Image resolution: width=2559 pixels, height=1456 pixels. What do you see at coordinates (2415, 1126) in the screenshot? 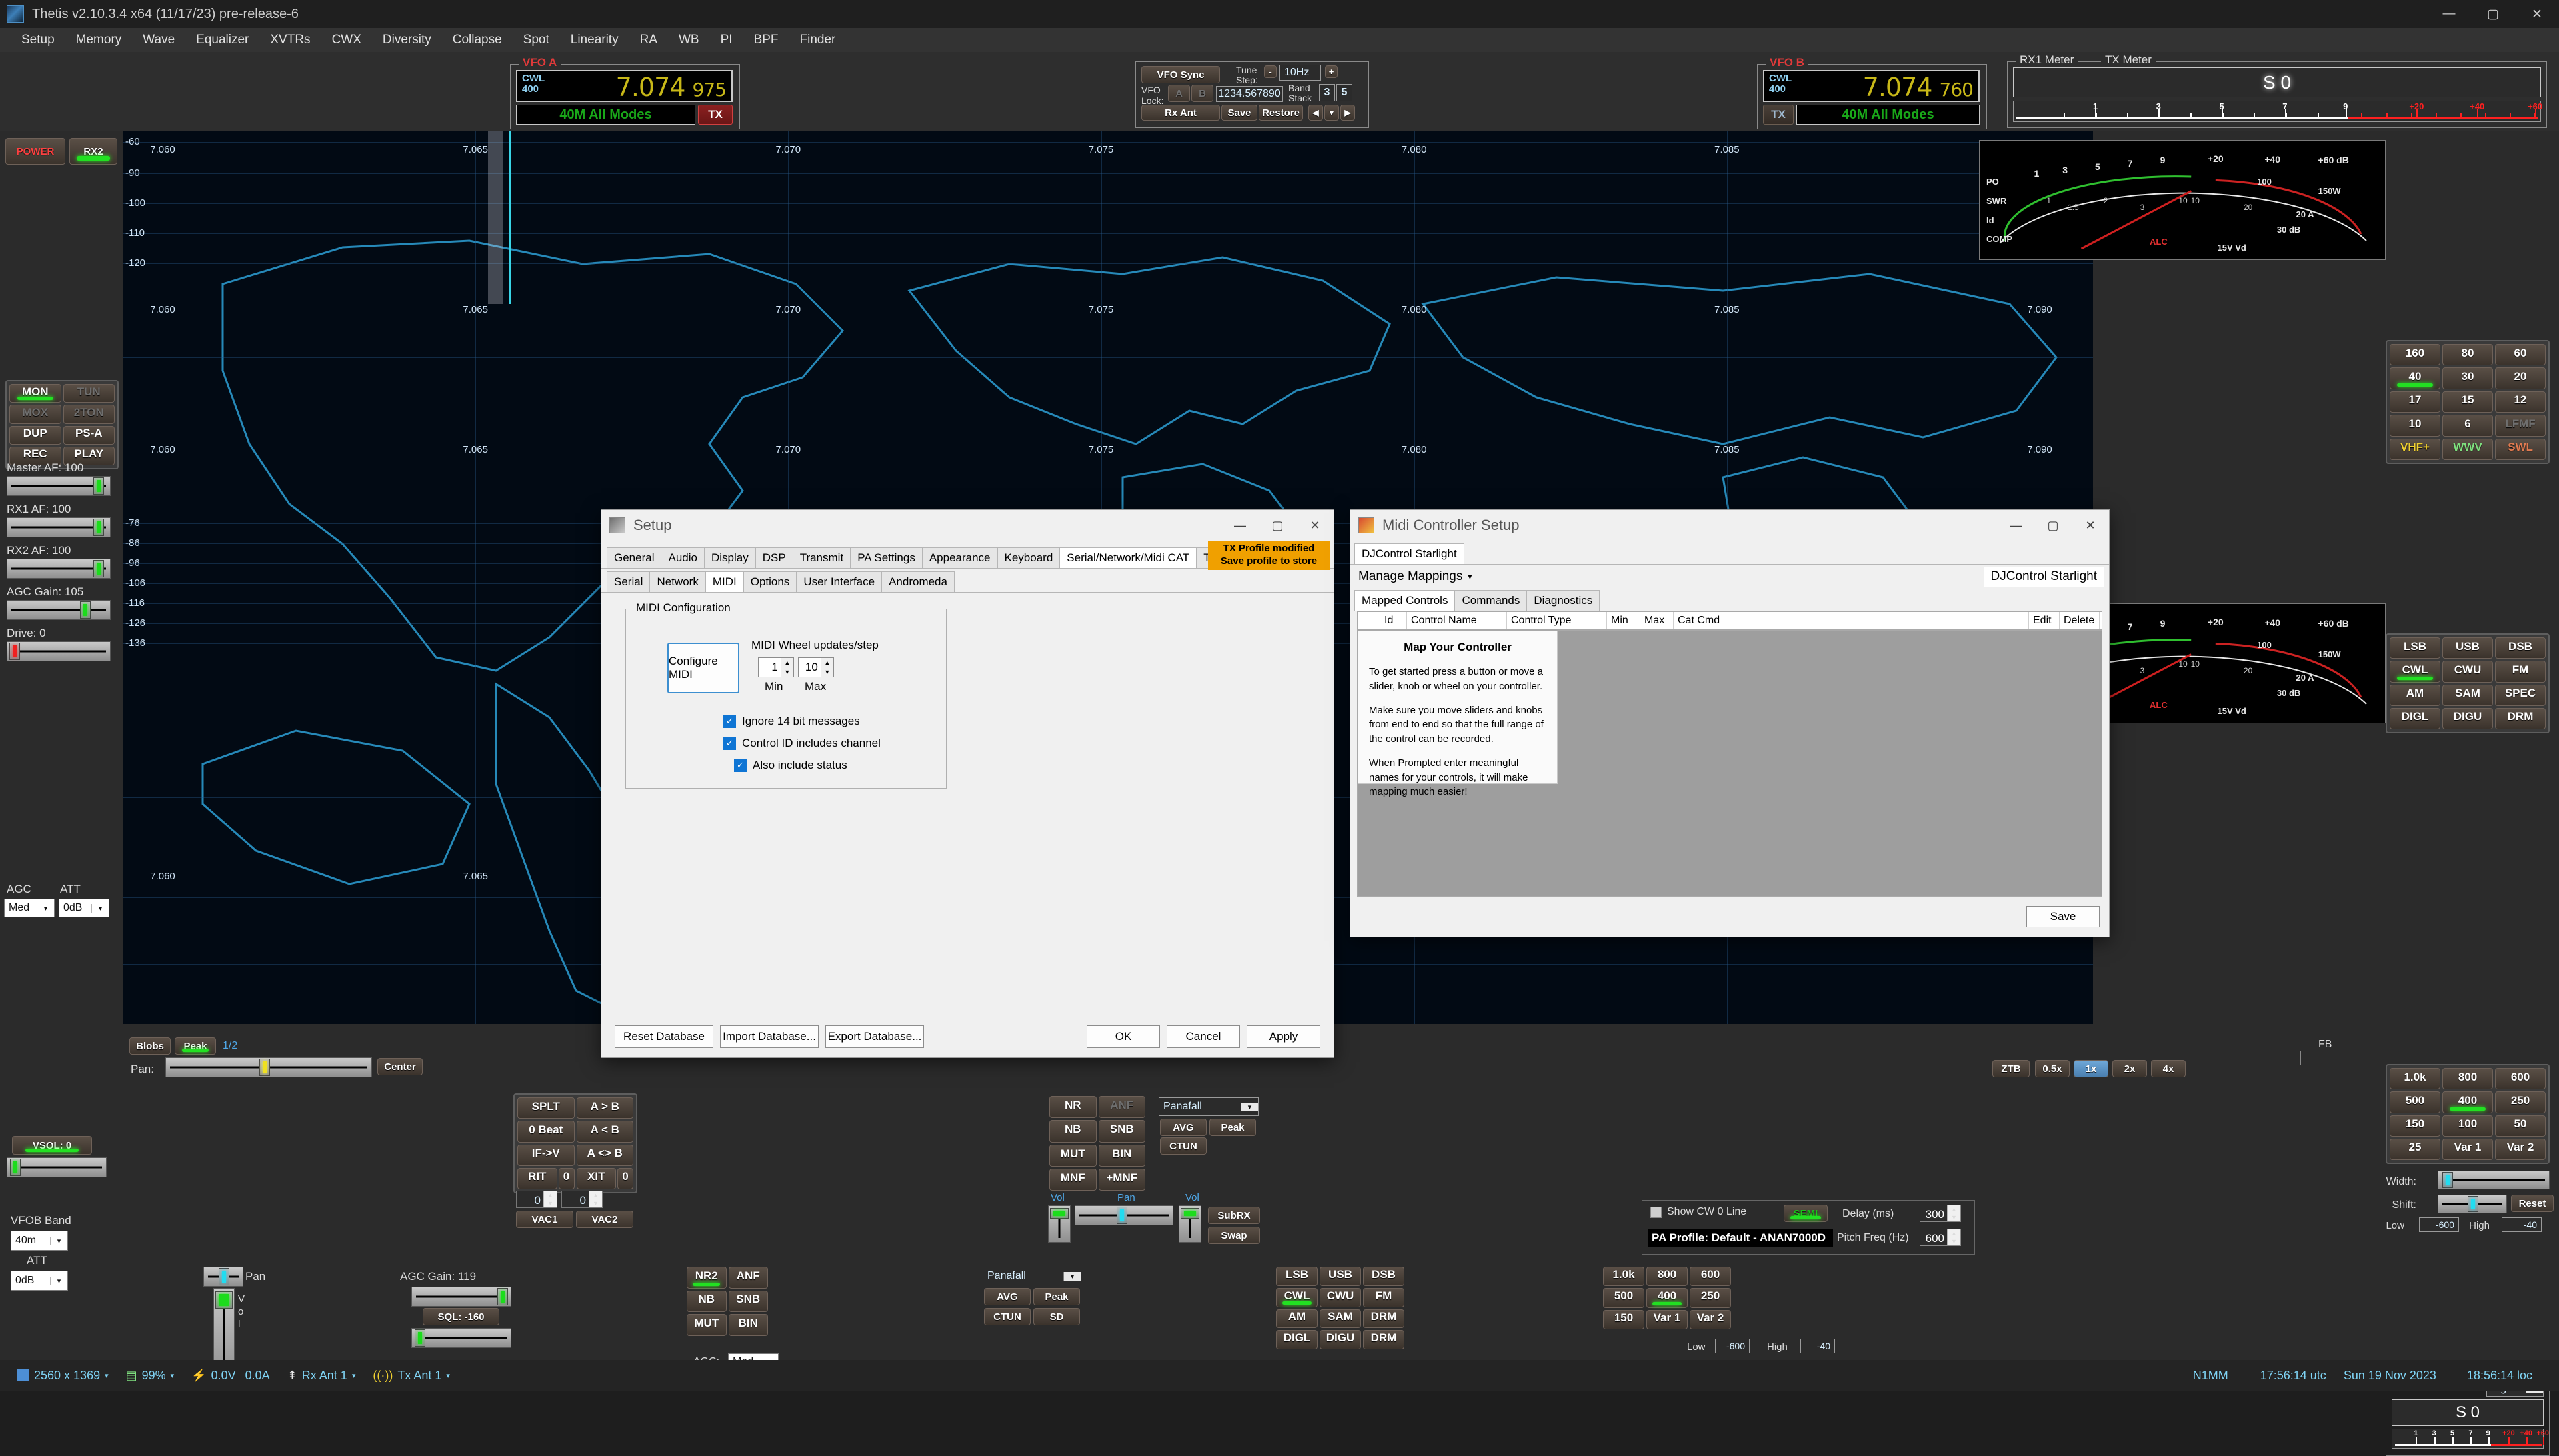
I see `filter-button-150: 150` at bounding box center [2415, 1126].